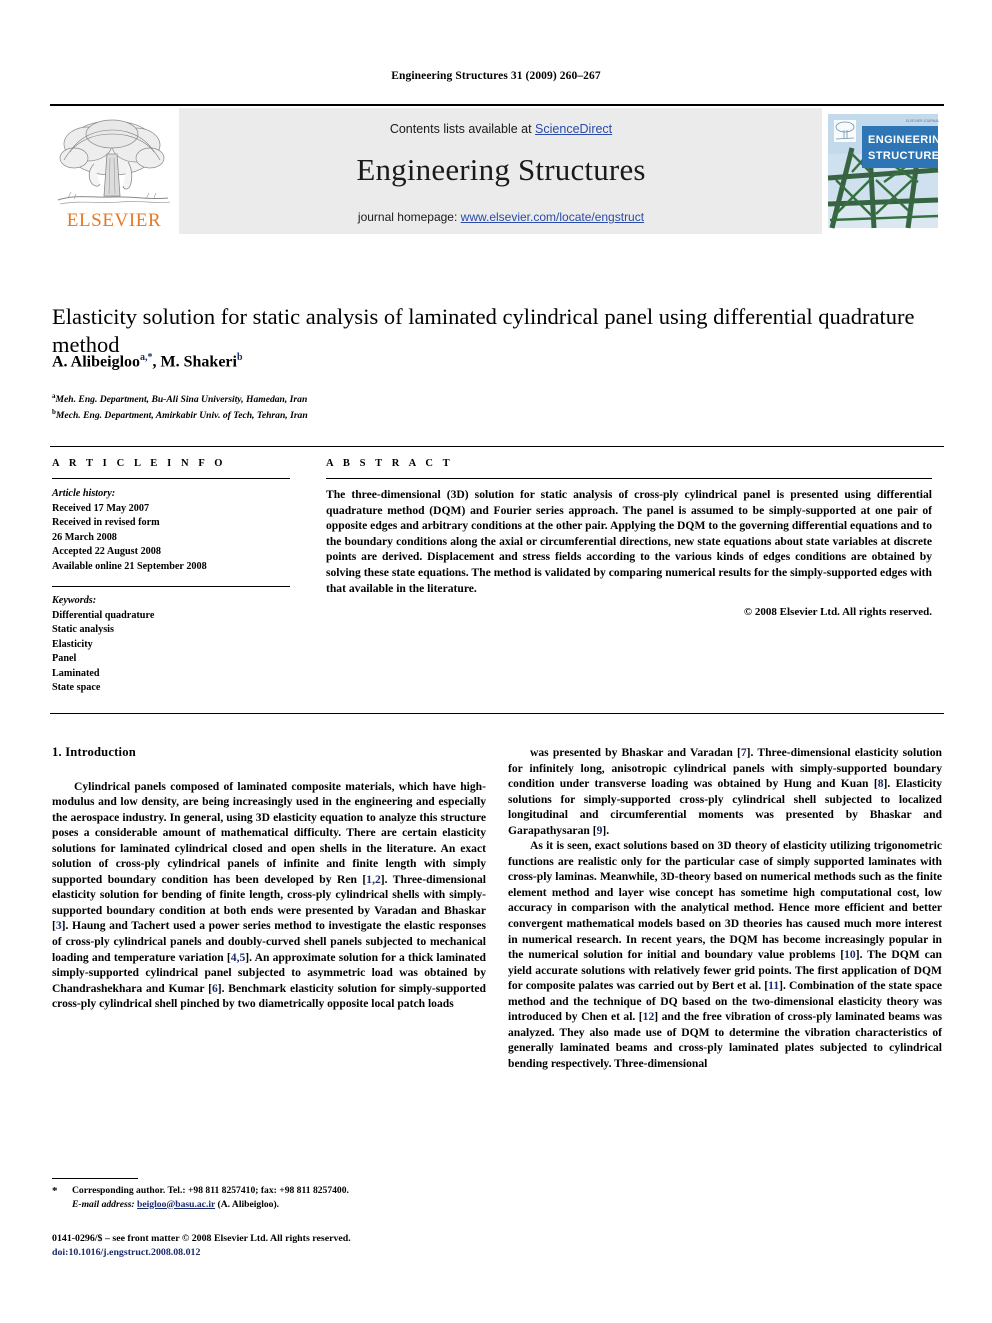 This screenshot has height=1323, width=992. I want to click on keyword-item: Laminated, so click(76, 673).